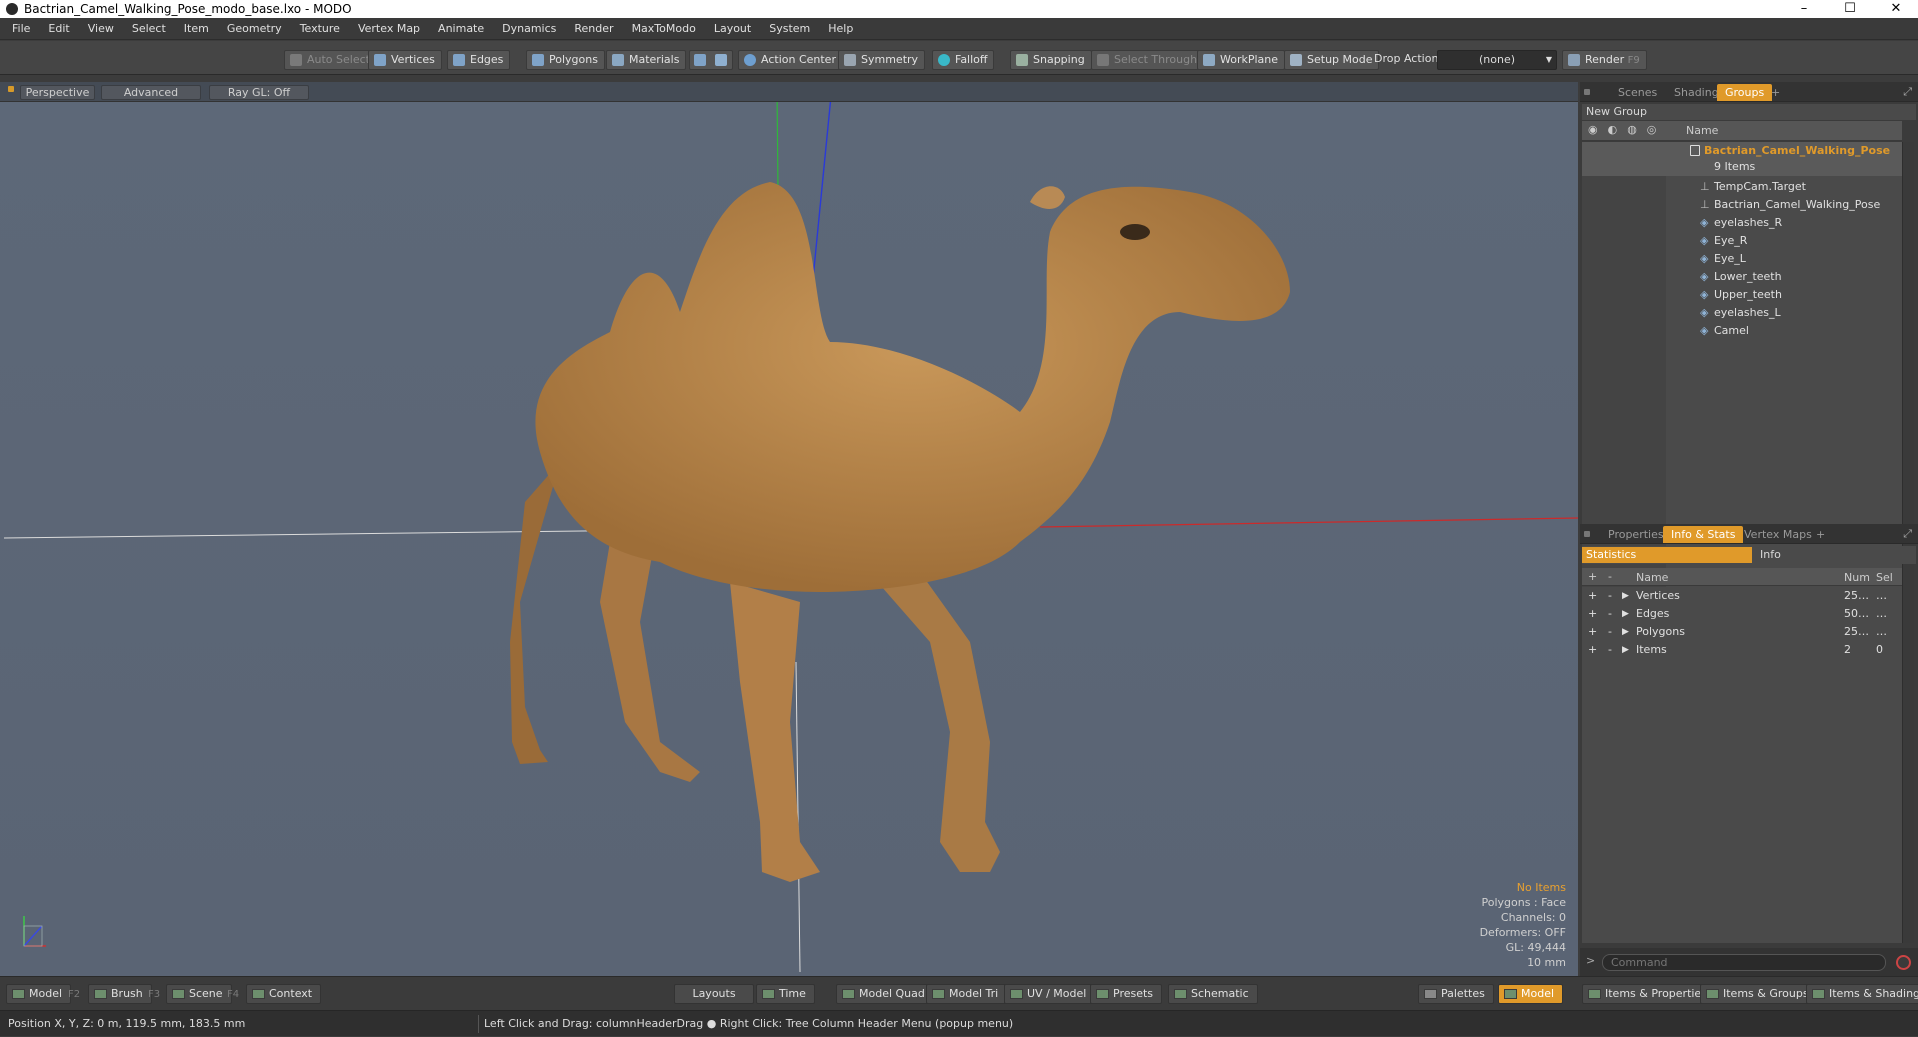 The height and width of the screenshot is (1037, 1918). What do you see at coordinates (1703, 534) in the screenshot?
I see `tab-info-stats: Info & Stats` at bounding box center [1703, 534].